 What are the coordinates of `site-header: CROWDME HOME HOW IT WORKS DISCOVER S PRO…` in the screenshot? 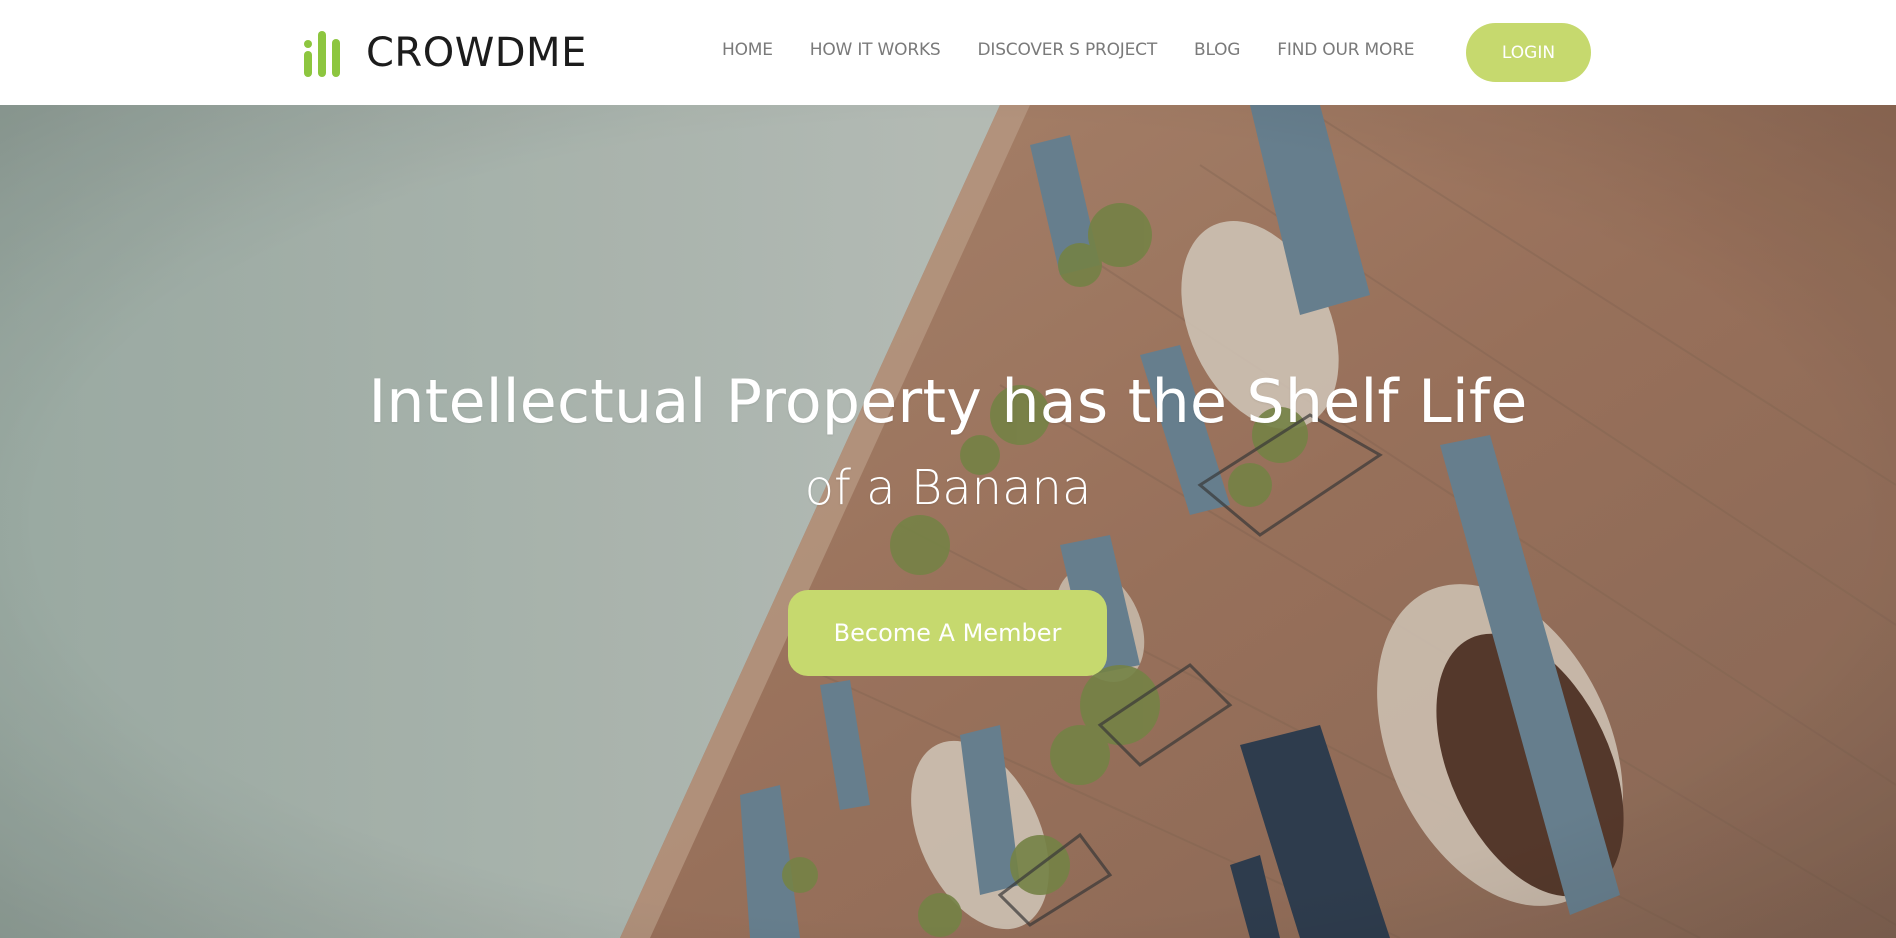 It's located at (948, 52).